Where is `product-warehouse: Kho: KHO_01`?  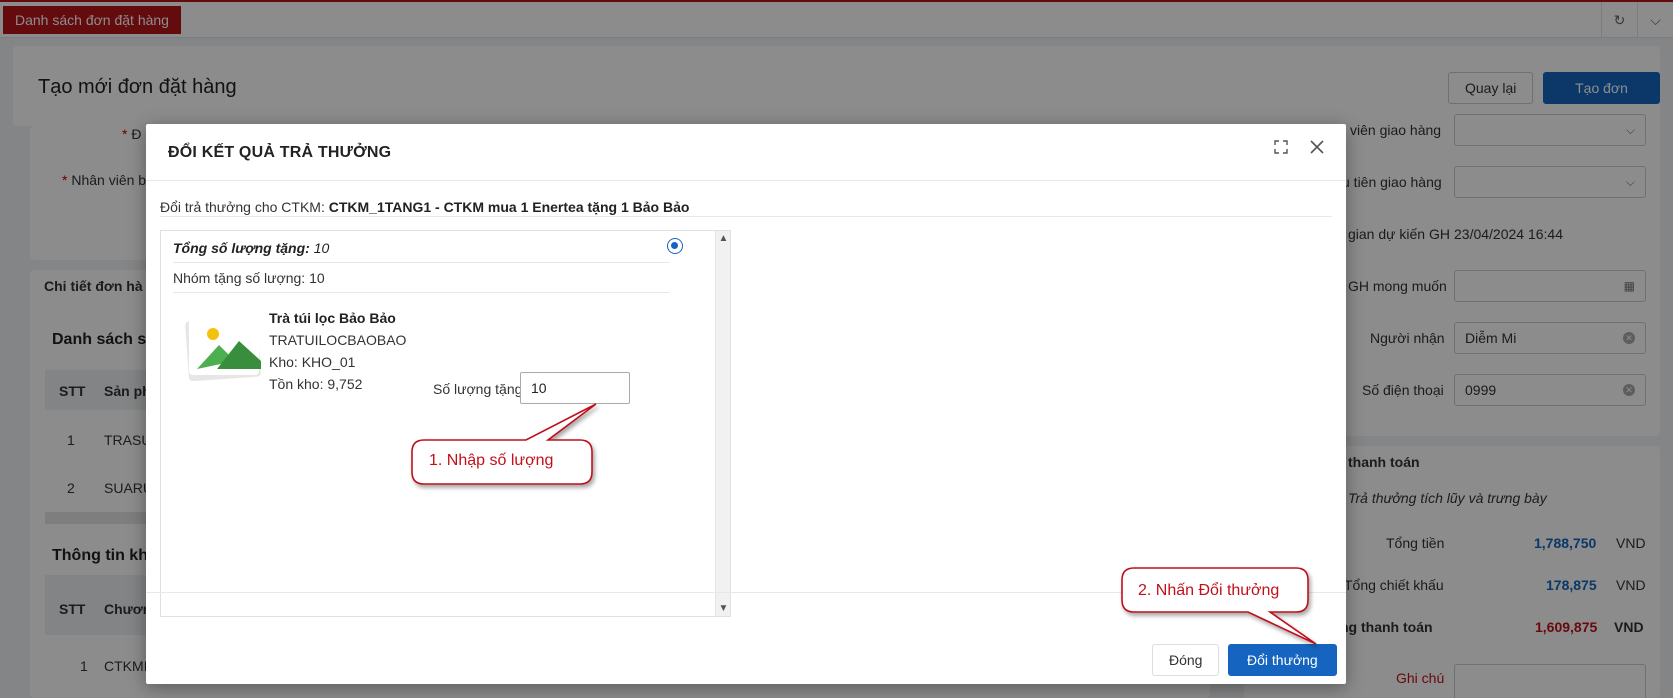
product-warehouse: Kho: KHO_01 is located at coordinates (312, 362).